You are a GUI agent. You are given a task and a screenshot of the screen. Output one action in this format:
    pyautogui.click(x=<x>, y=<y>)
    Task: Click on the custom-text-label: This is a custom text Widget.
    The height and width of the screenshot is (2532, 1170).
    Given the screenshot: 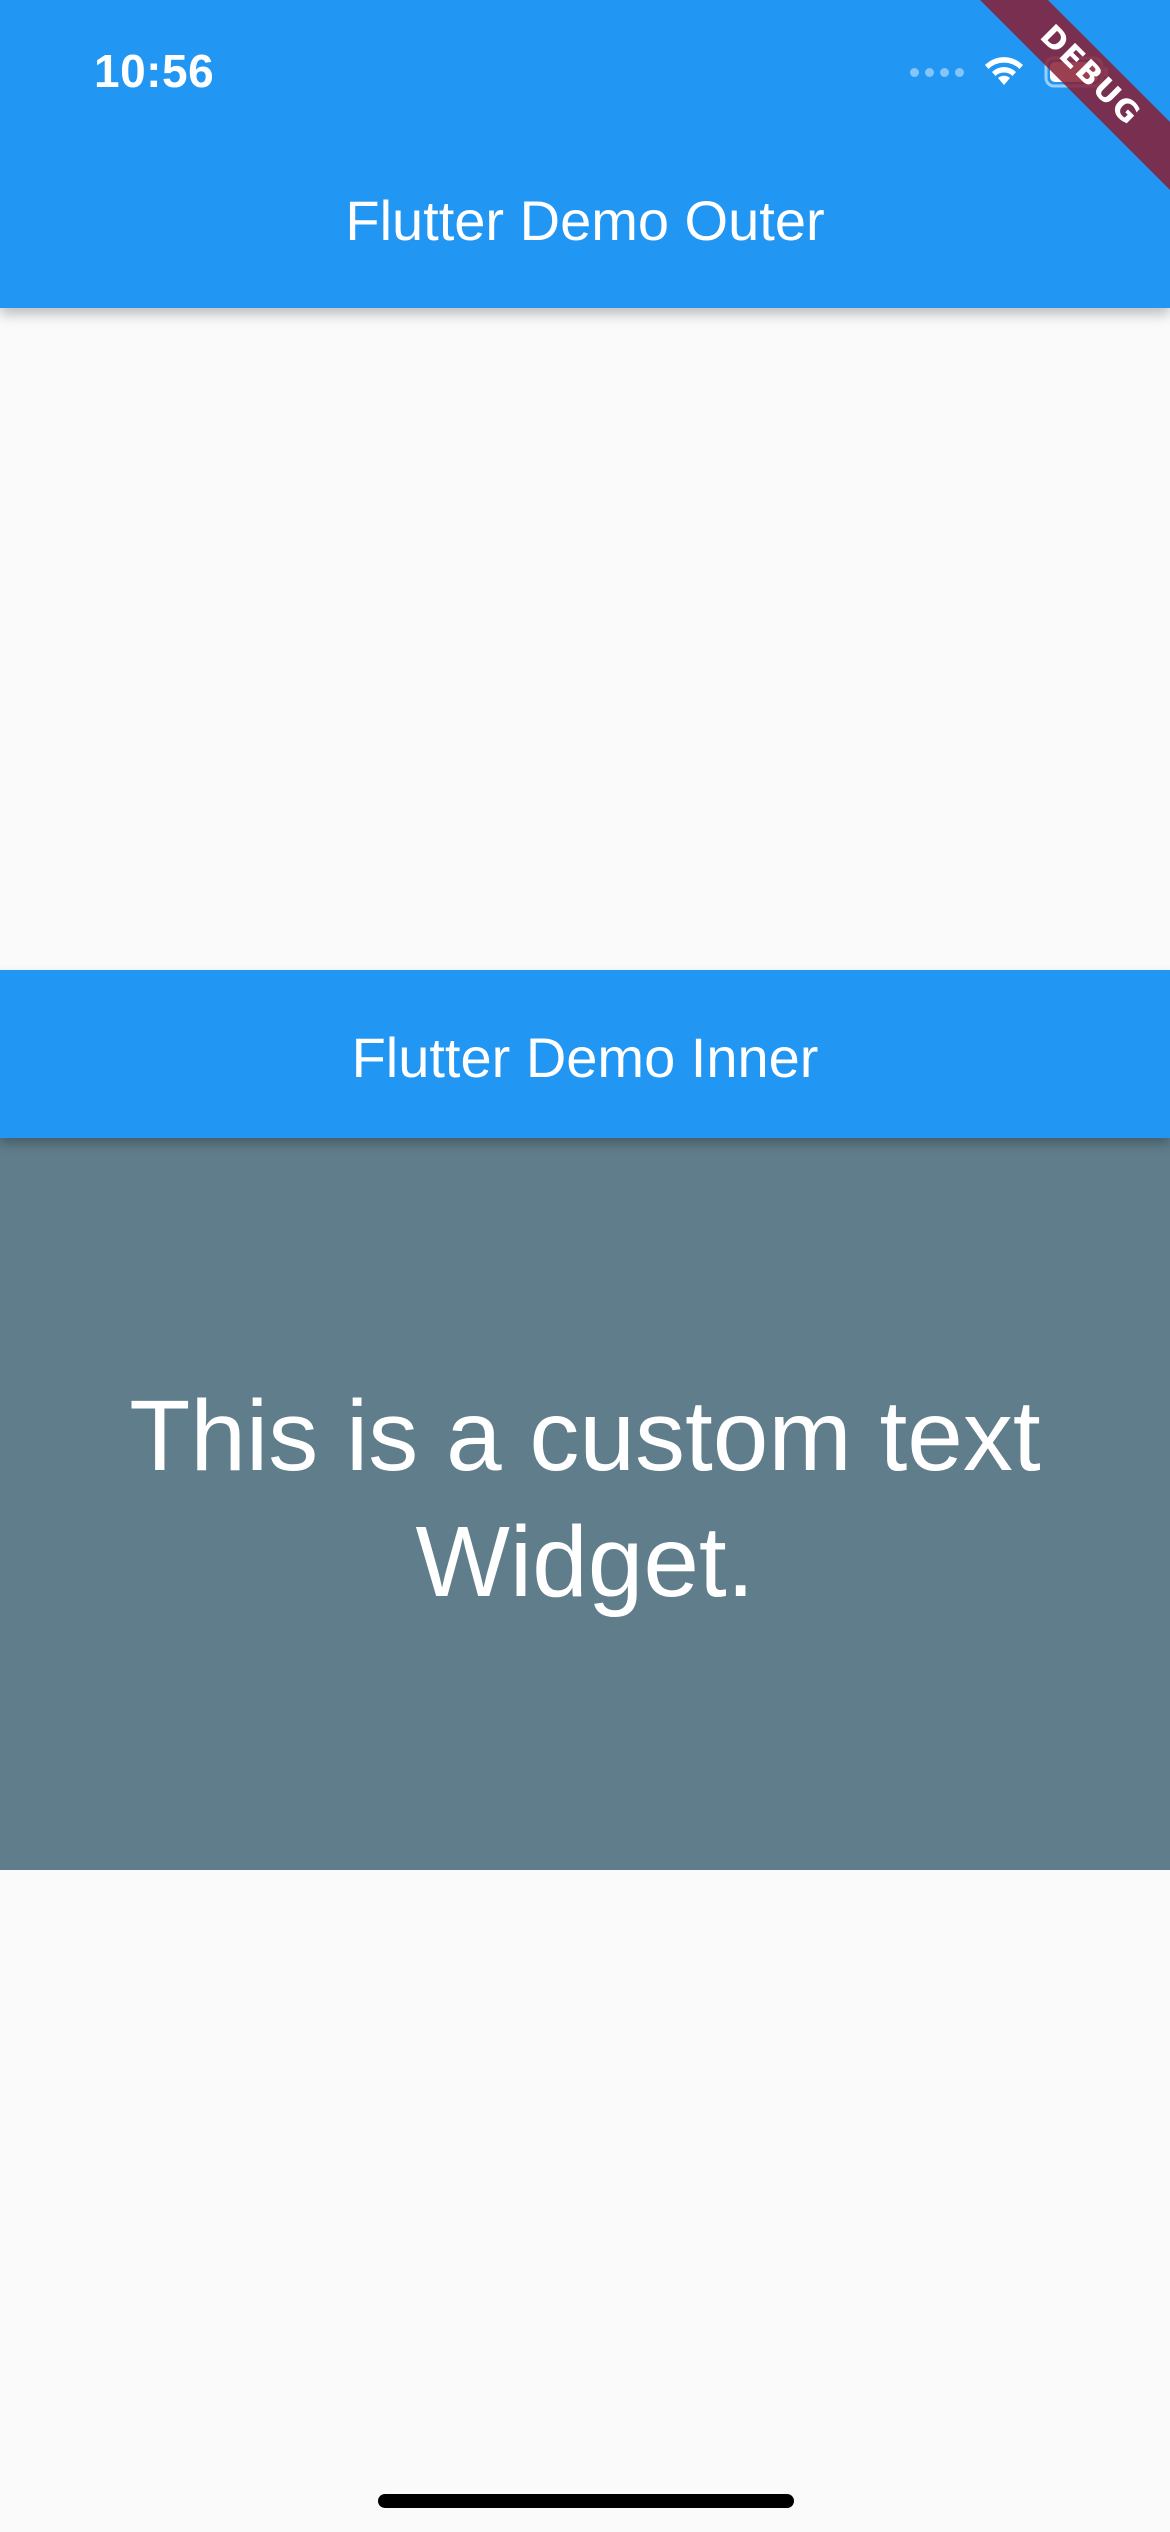 What is the action you would take?
    pyautogui.click(x=585, y=1499)
    